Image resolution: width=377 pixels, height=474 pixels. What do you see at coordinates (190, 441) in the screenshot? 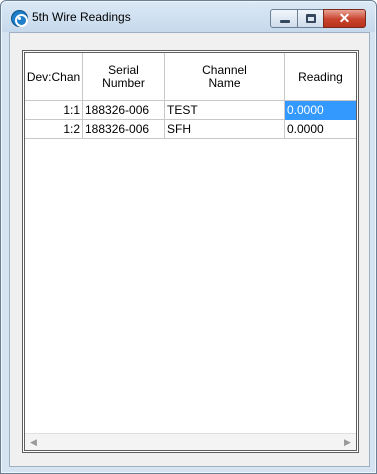
I see `horizontal-scrollbar: ◀ ▶` at bounding box center [190, 441].